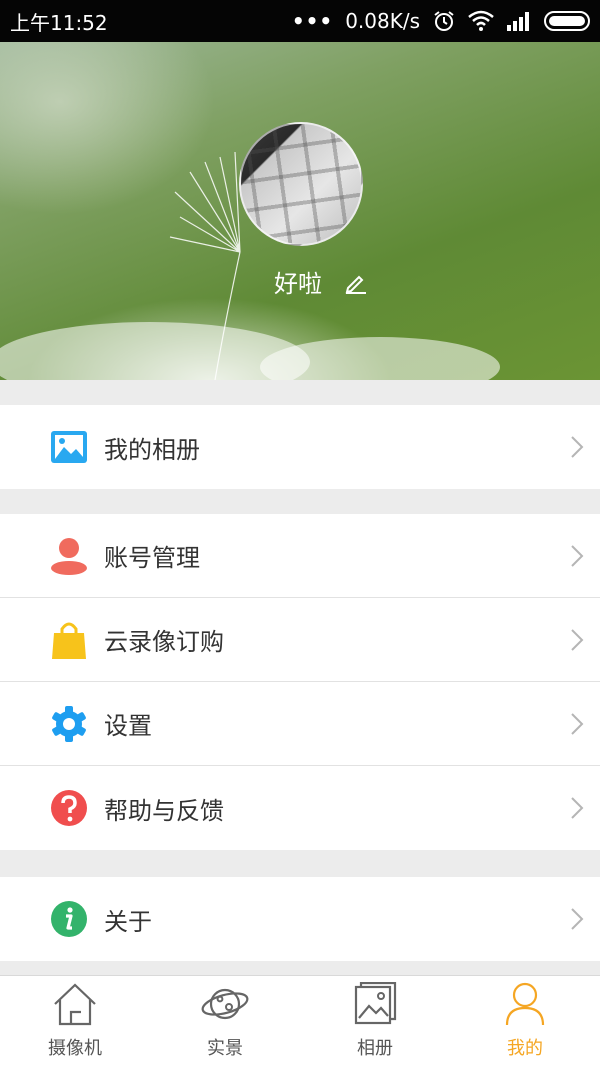 This screenshot has height=1067, width=600. I want to click on avatar, so click(301, 184).